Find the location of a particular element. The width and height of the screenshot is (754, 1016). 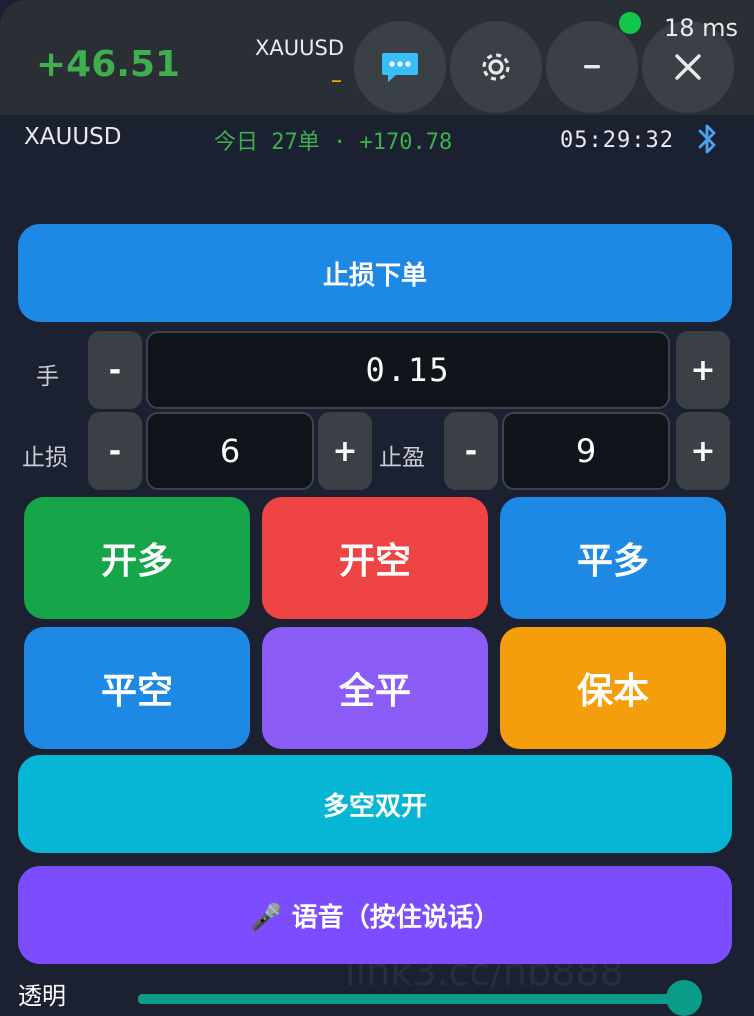

open-long-button: 开多 is located at coordinates (137, 558).